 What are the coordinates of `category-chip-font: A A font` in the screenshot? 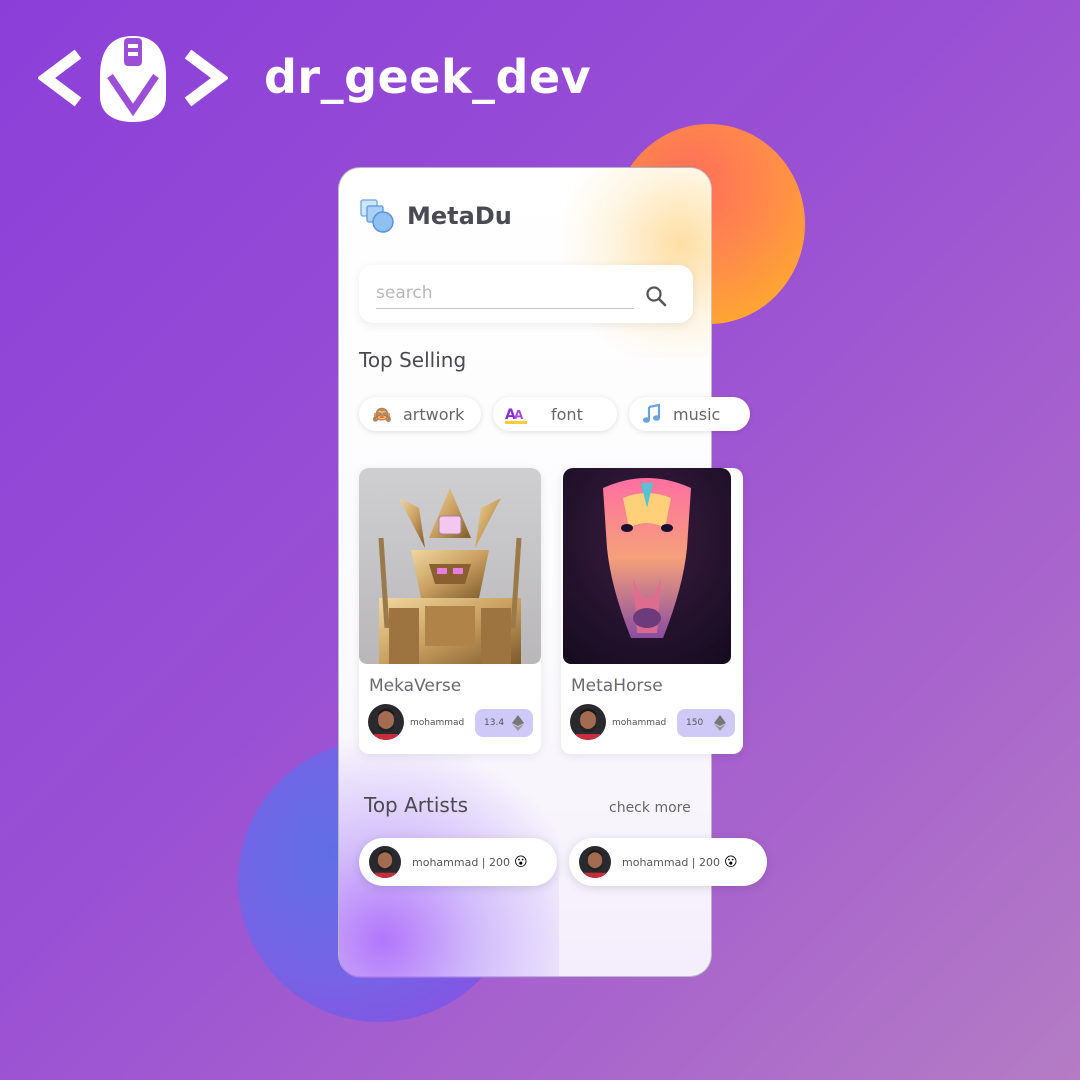 It's located at (555, 414).